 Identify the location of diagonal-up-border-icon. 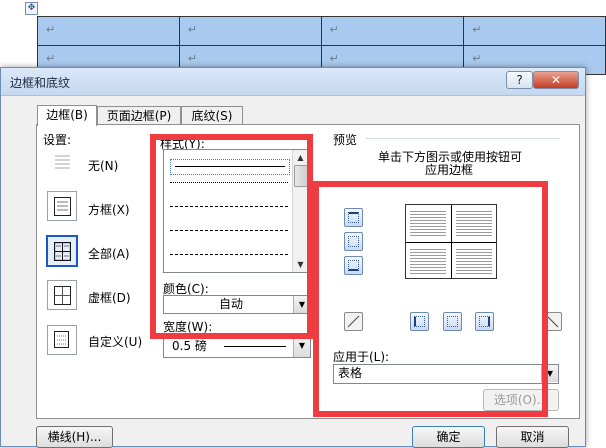
(552, 321).